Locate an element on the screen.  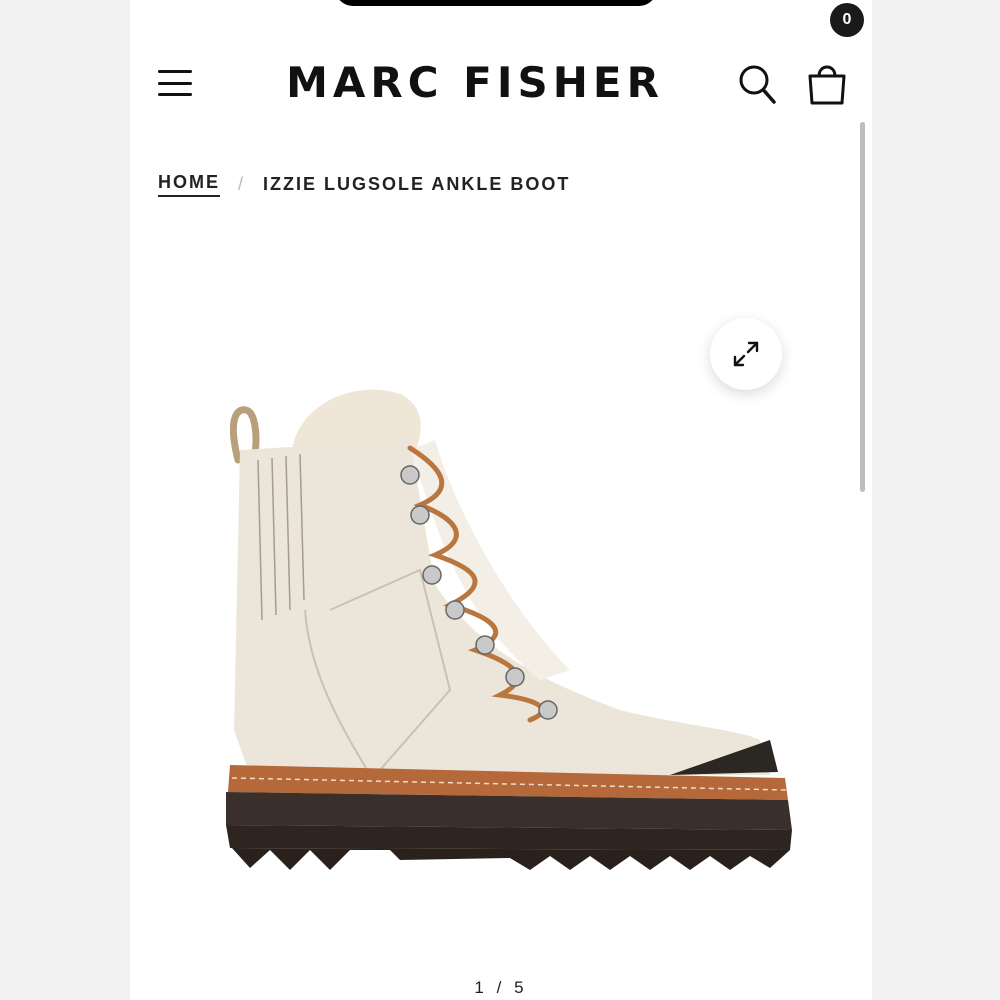
breadcrumb-home-link: HOME is located at coordinates (189, 184).